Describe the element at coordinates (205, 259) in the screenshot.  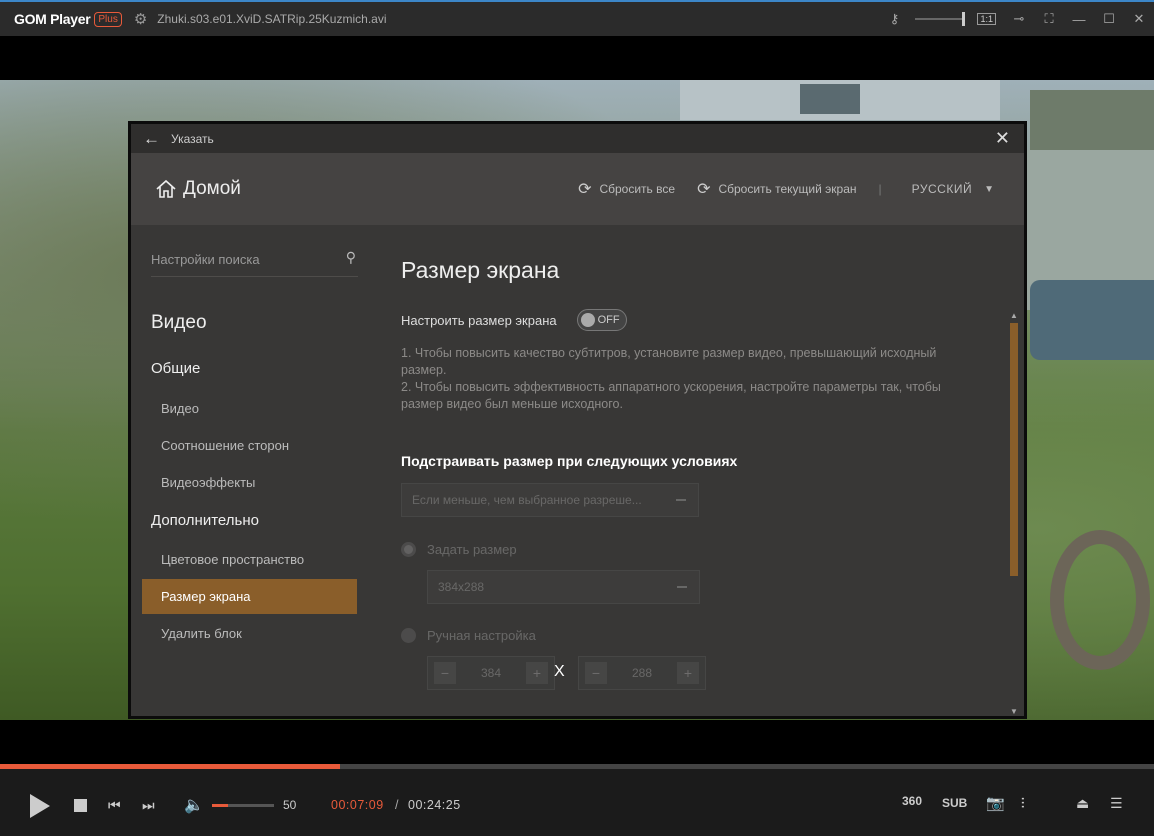
I see `search-placeholder: Настройки поиска` at that location.